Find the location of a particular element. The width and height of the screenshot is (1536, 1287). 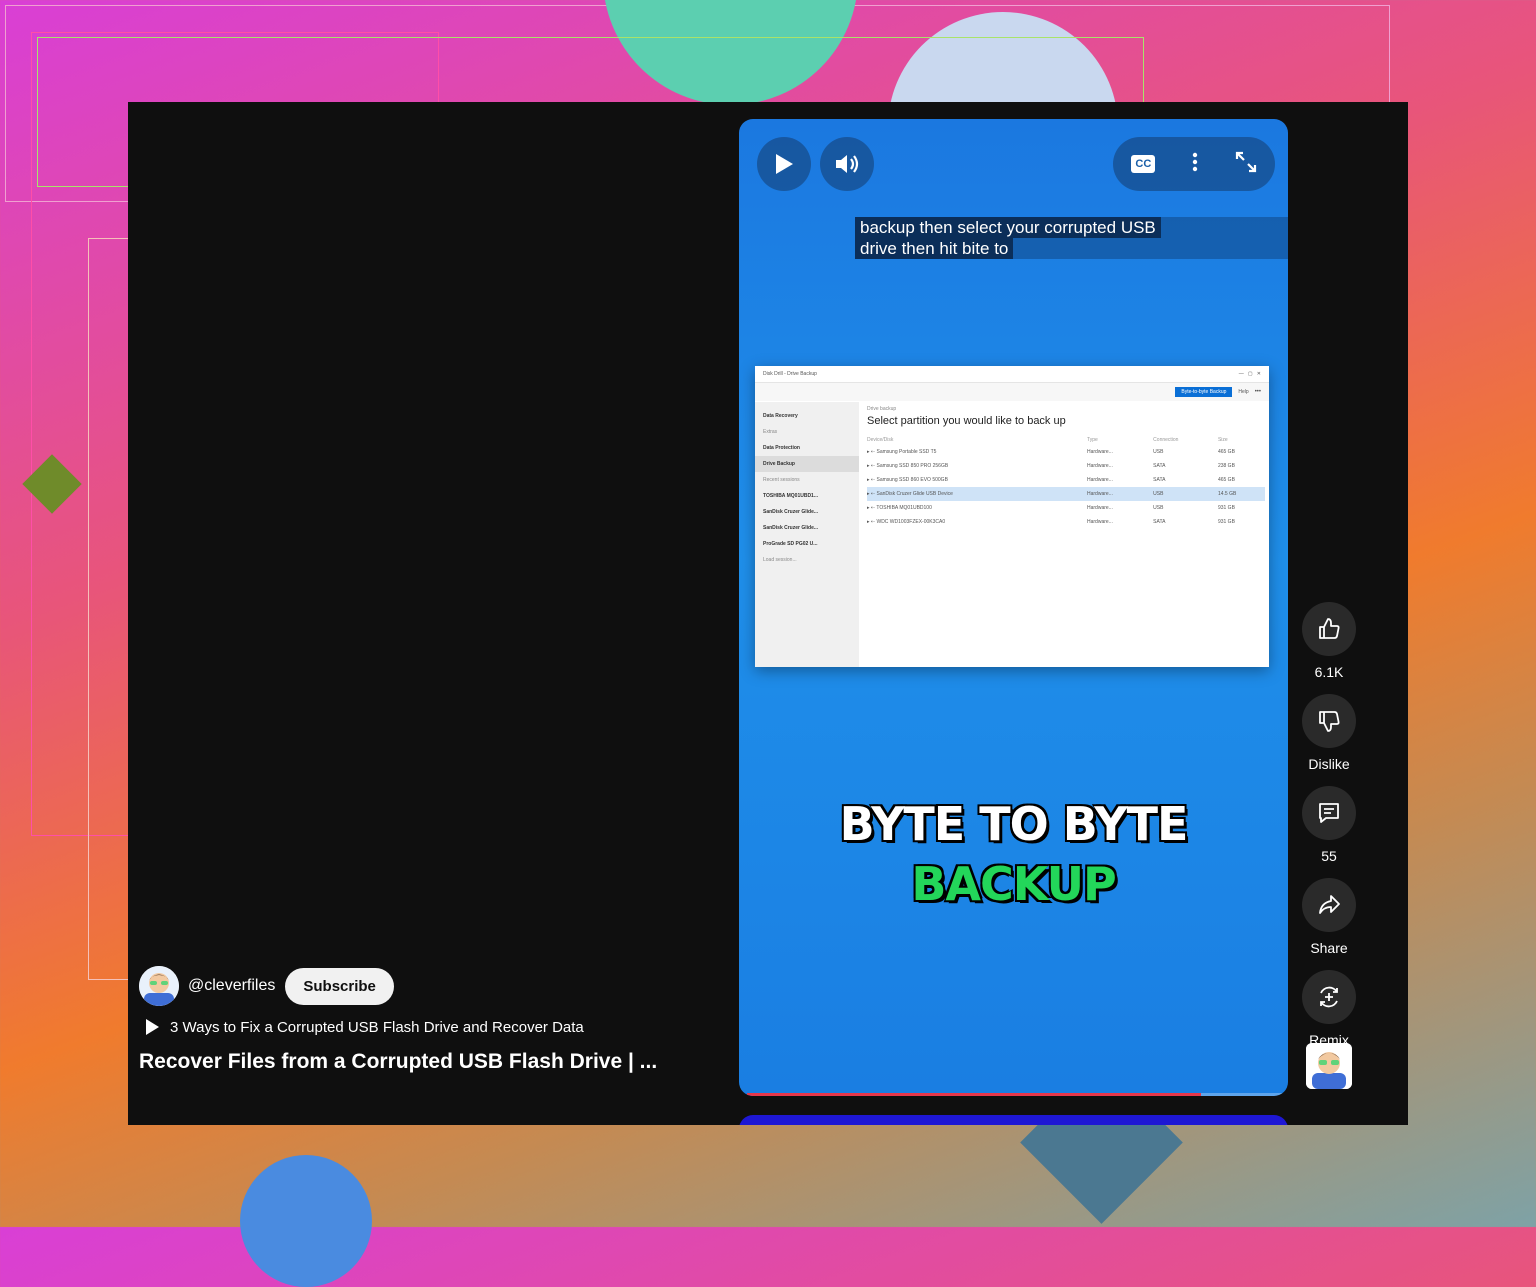

progress-fill is located at coordinates (974, 1094).